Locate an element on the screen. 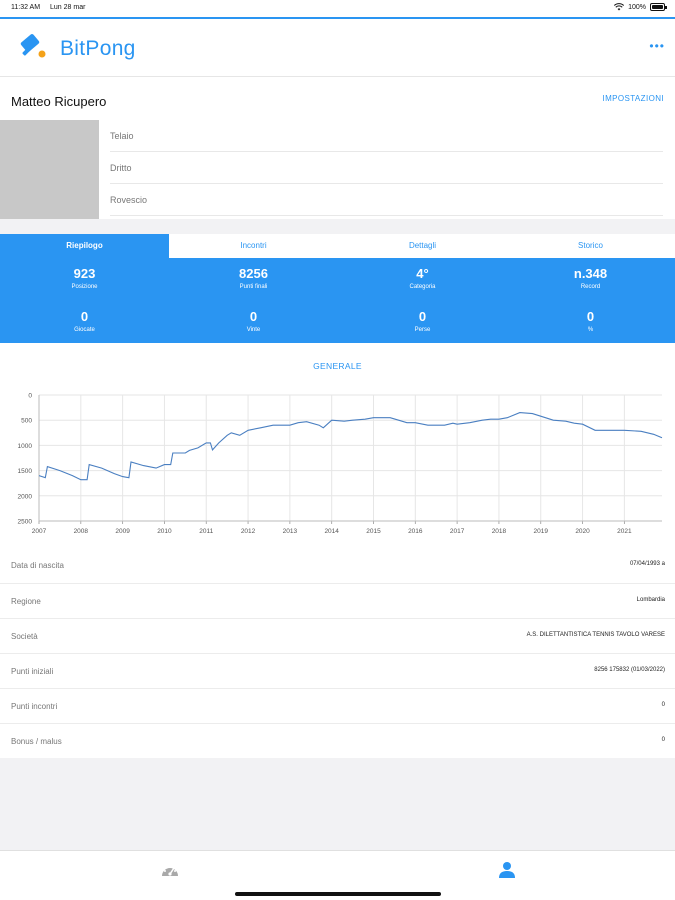 This screenshot has height=900, width=675. x-tick-label: 2011 is located at coordinates (206, 531).